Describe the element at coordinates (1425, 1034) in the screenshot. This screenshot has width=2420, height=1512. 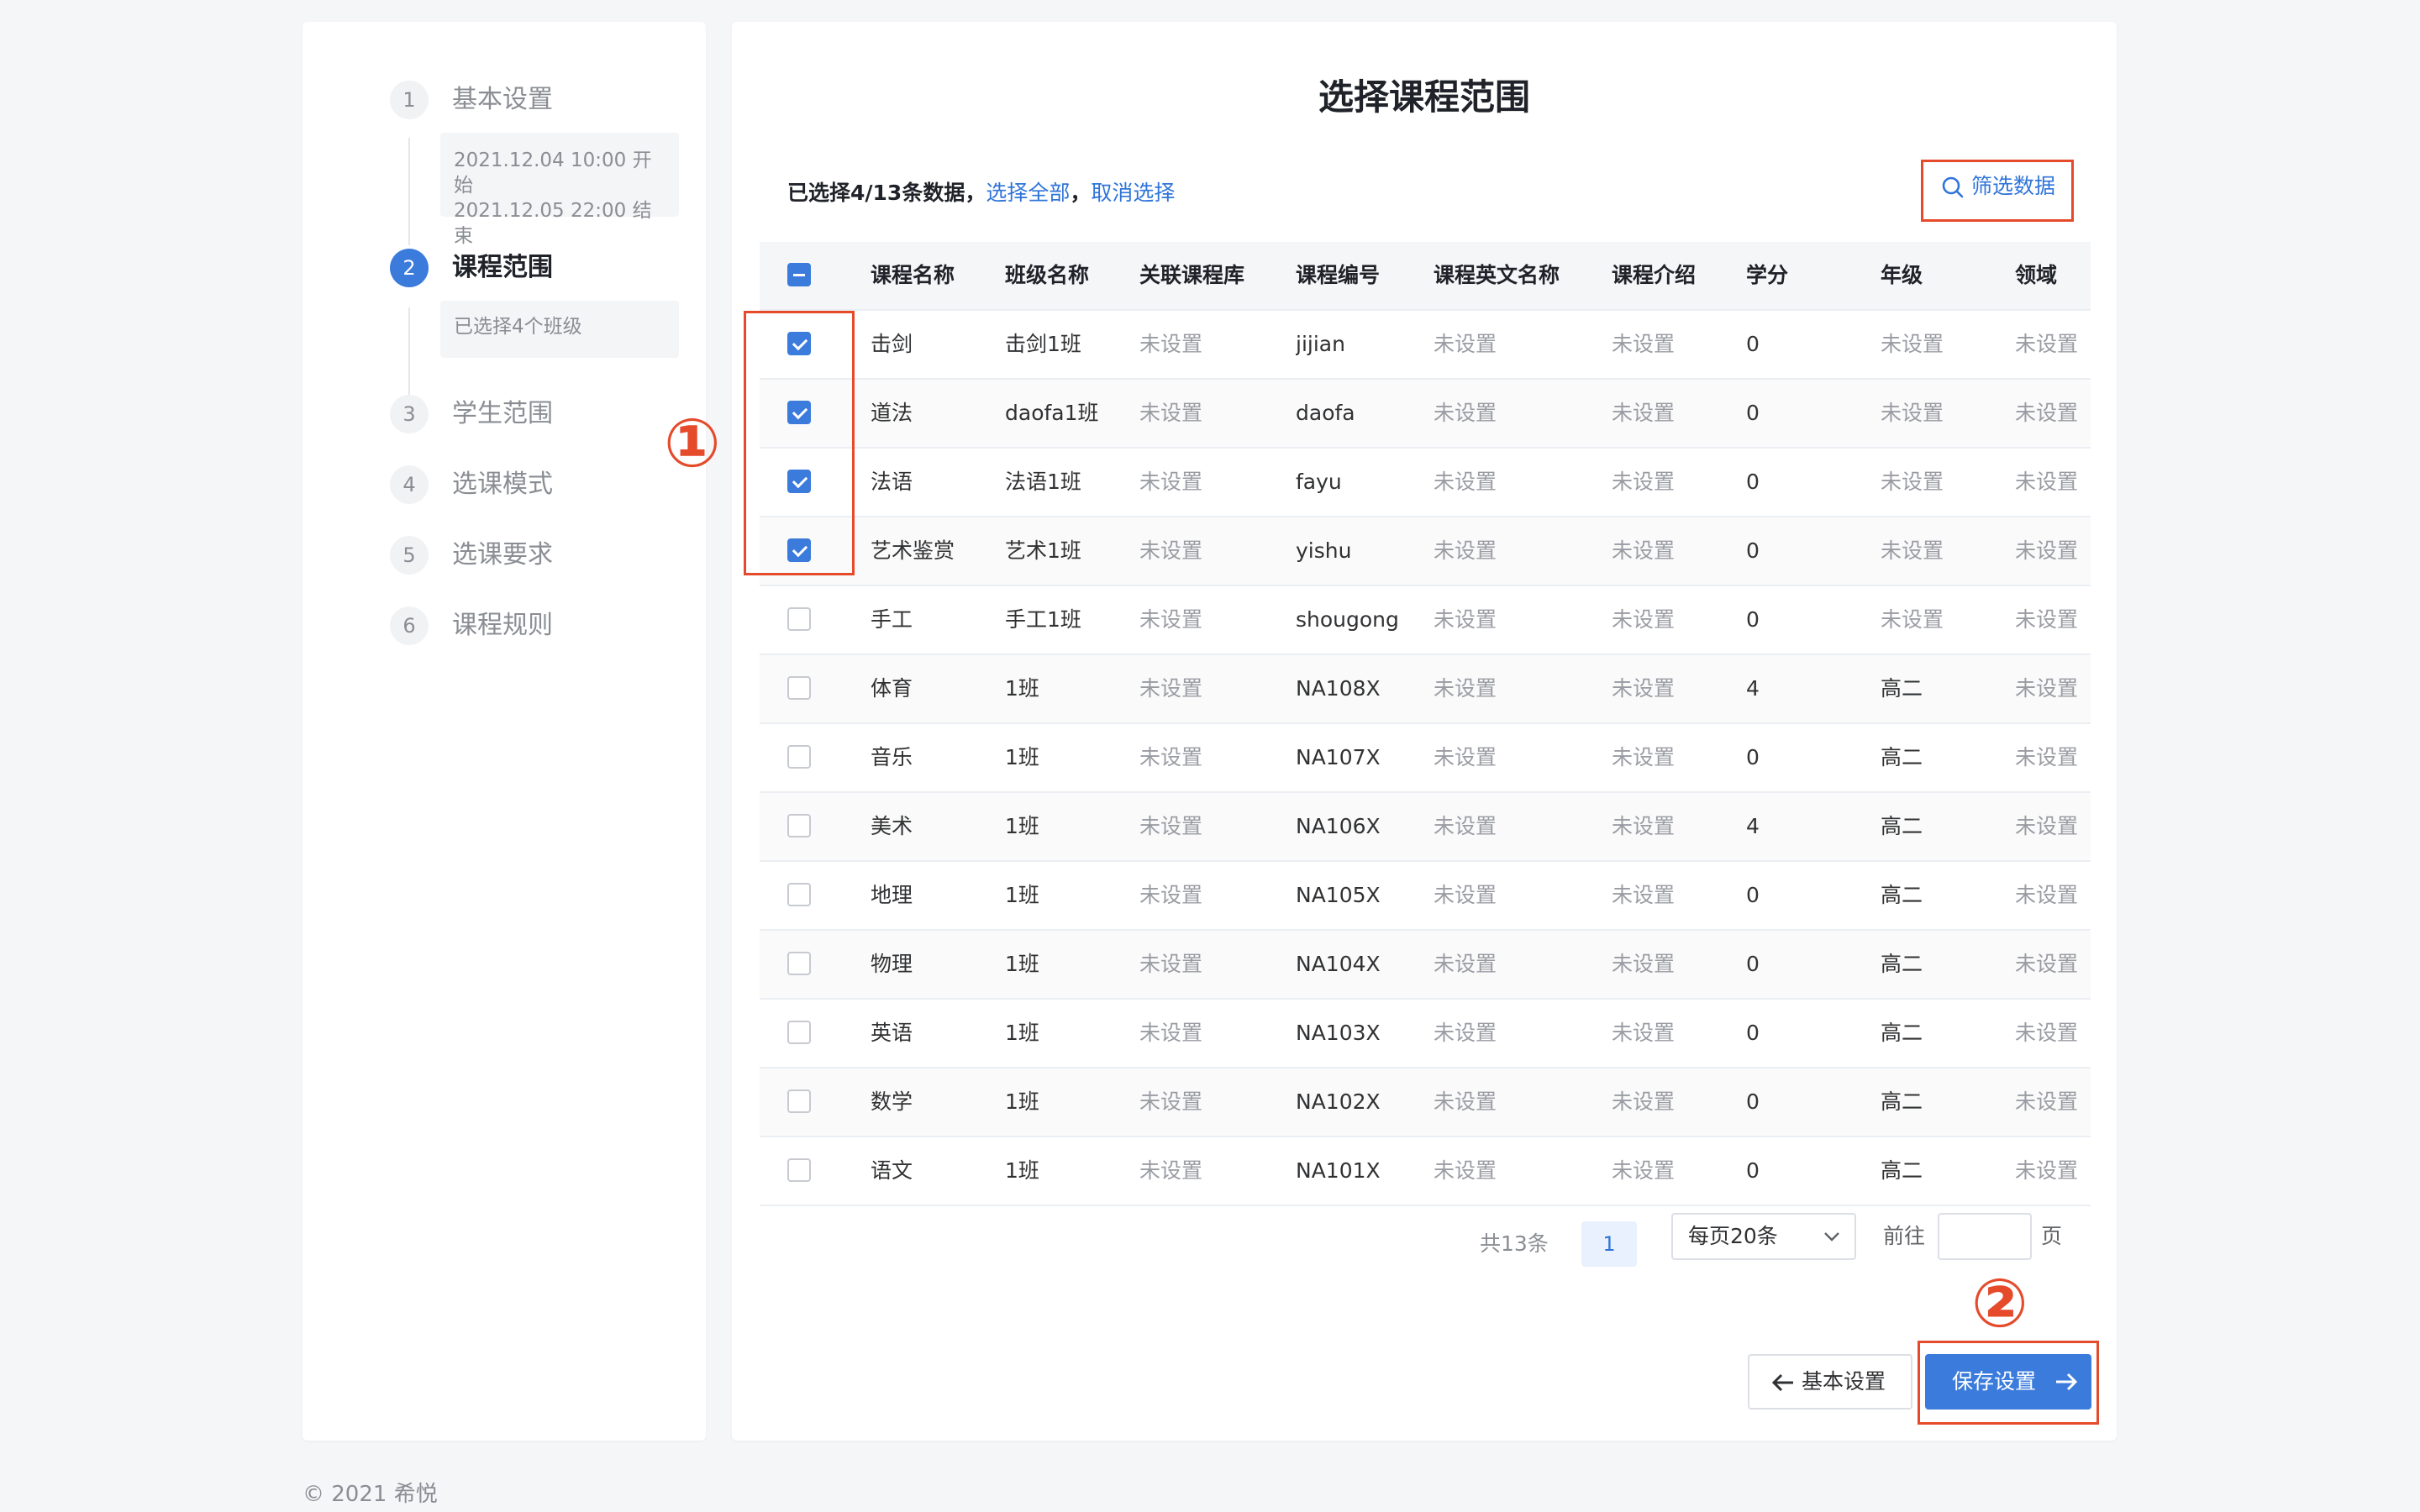
I see `table-row: 英语 1班 未设置 NA103X 未设置 未设置 0 高二 未设置` at that location.